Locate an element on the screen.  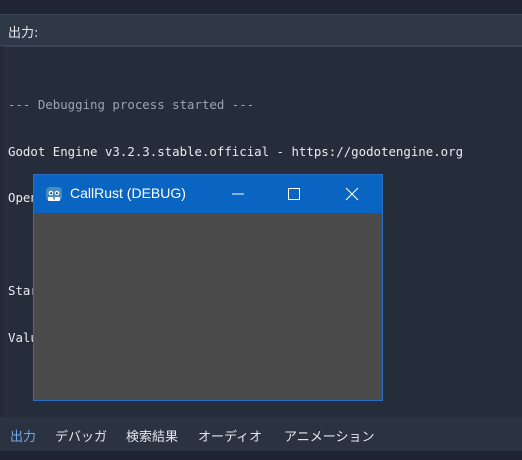
tab-animation: アニメーション is located at coordinates (329, 435).